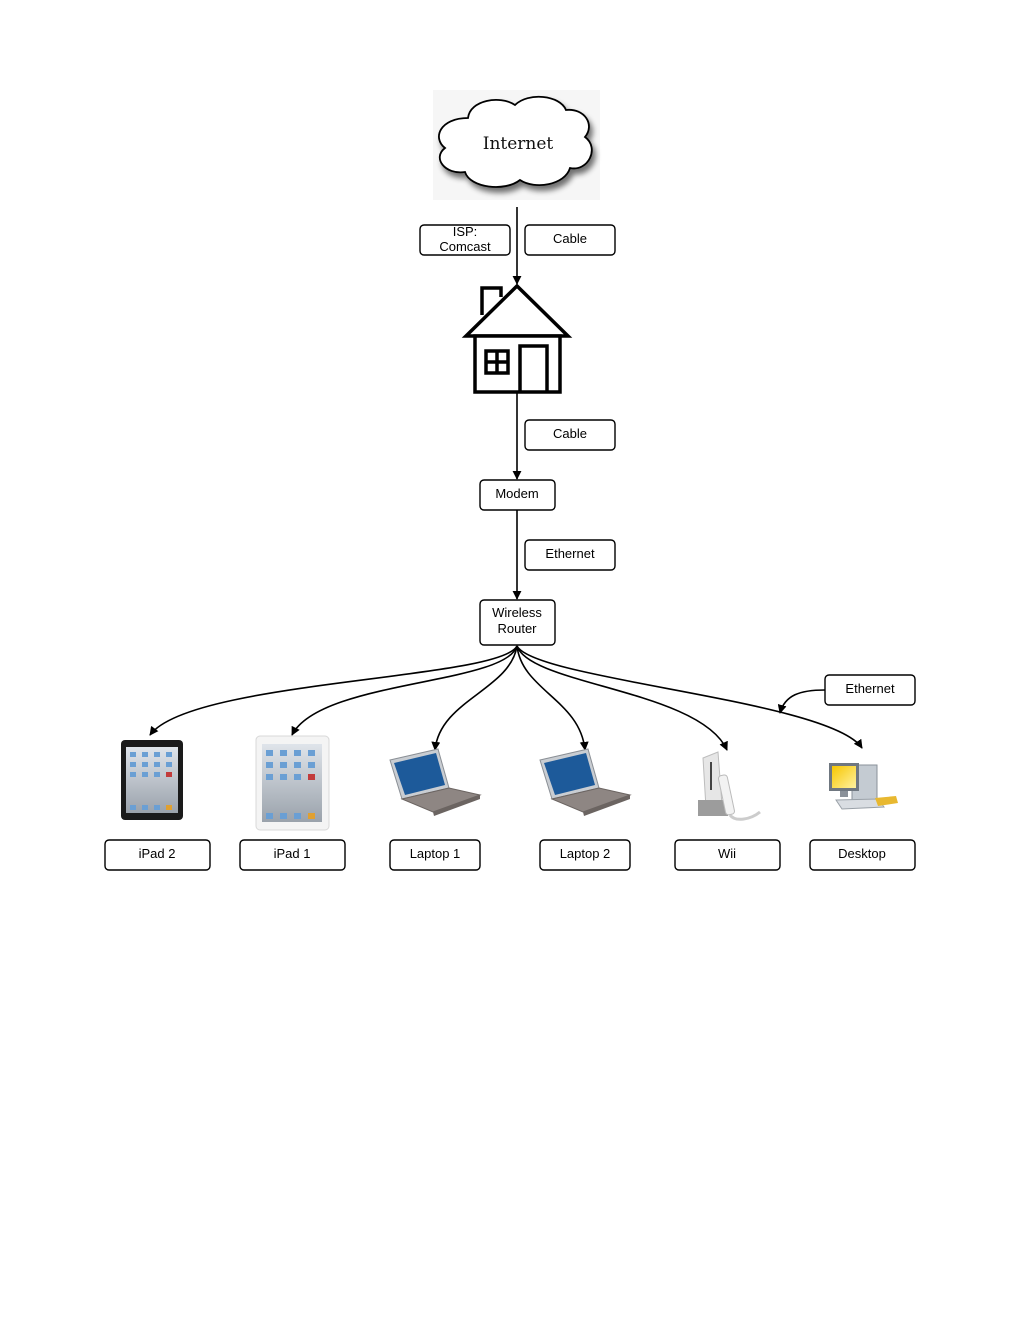 The image size is (1020, 1320). I want to click on device-label-text: iPad 2, so click(157, 853).